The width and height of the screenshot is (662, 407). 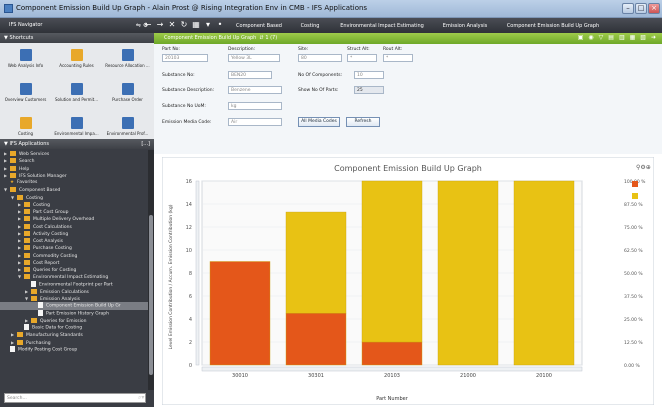 What do you see at coordinates (25, 94) in the screenshot?
I see `shortcut-overview-customers: Overview Customers` at bounding box center [25, 94].